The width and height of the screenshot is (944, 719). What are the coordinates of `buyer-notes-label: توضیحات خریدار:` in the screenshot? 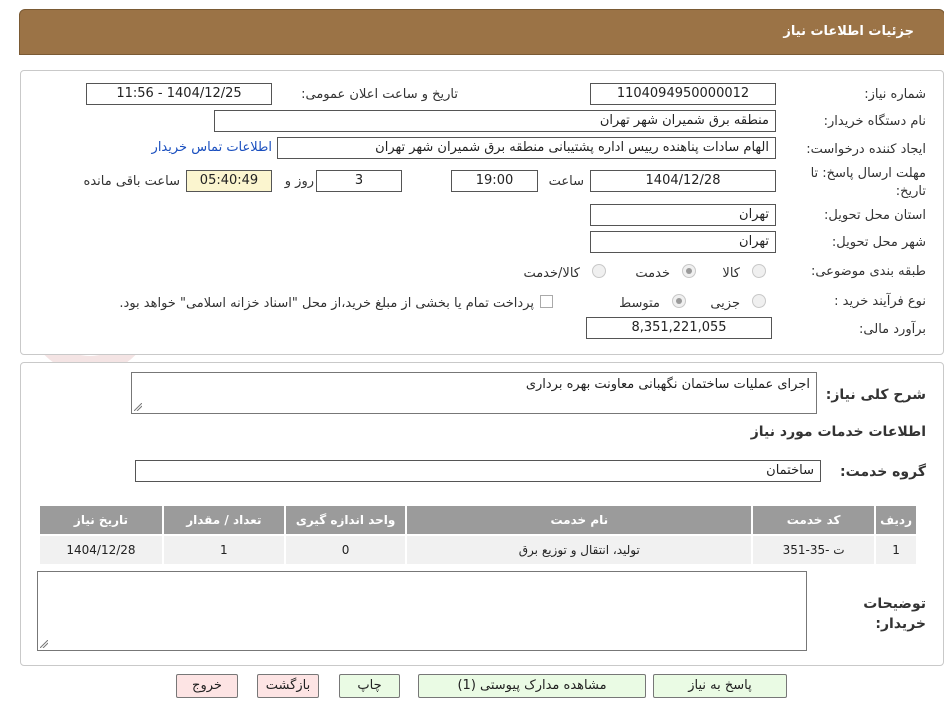 It's located at (894, 614).